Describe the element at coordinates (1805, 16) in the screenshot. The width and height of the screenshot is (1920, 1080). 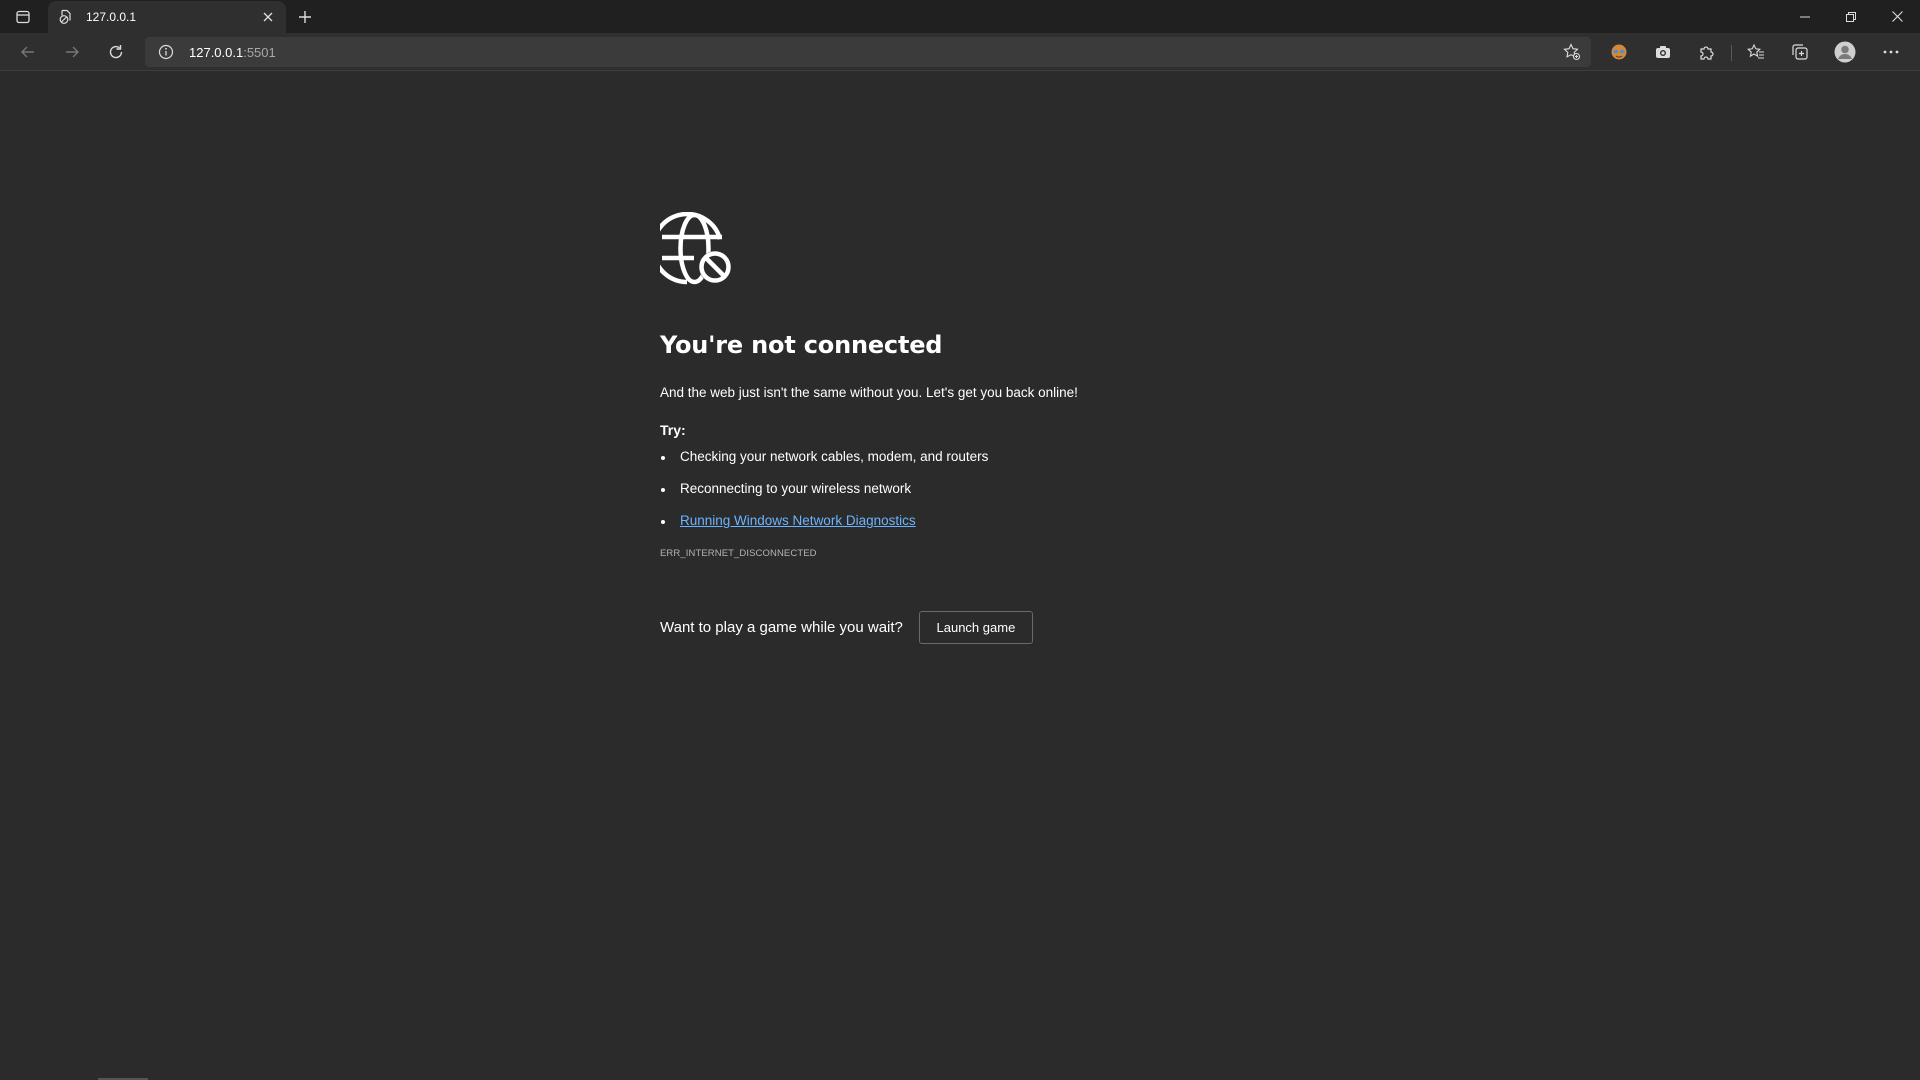
I see `minimize-icon` at that location.